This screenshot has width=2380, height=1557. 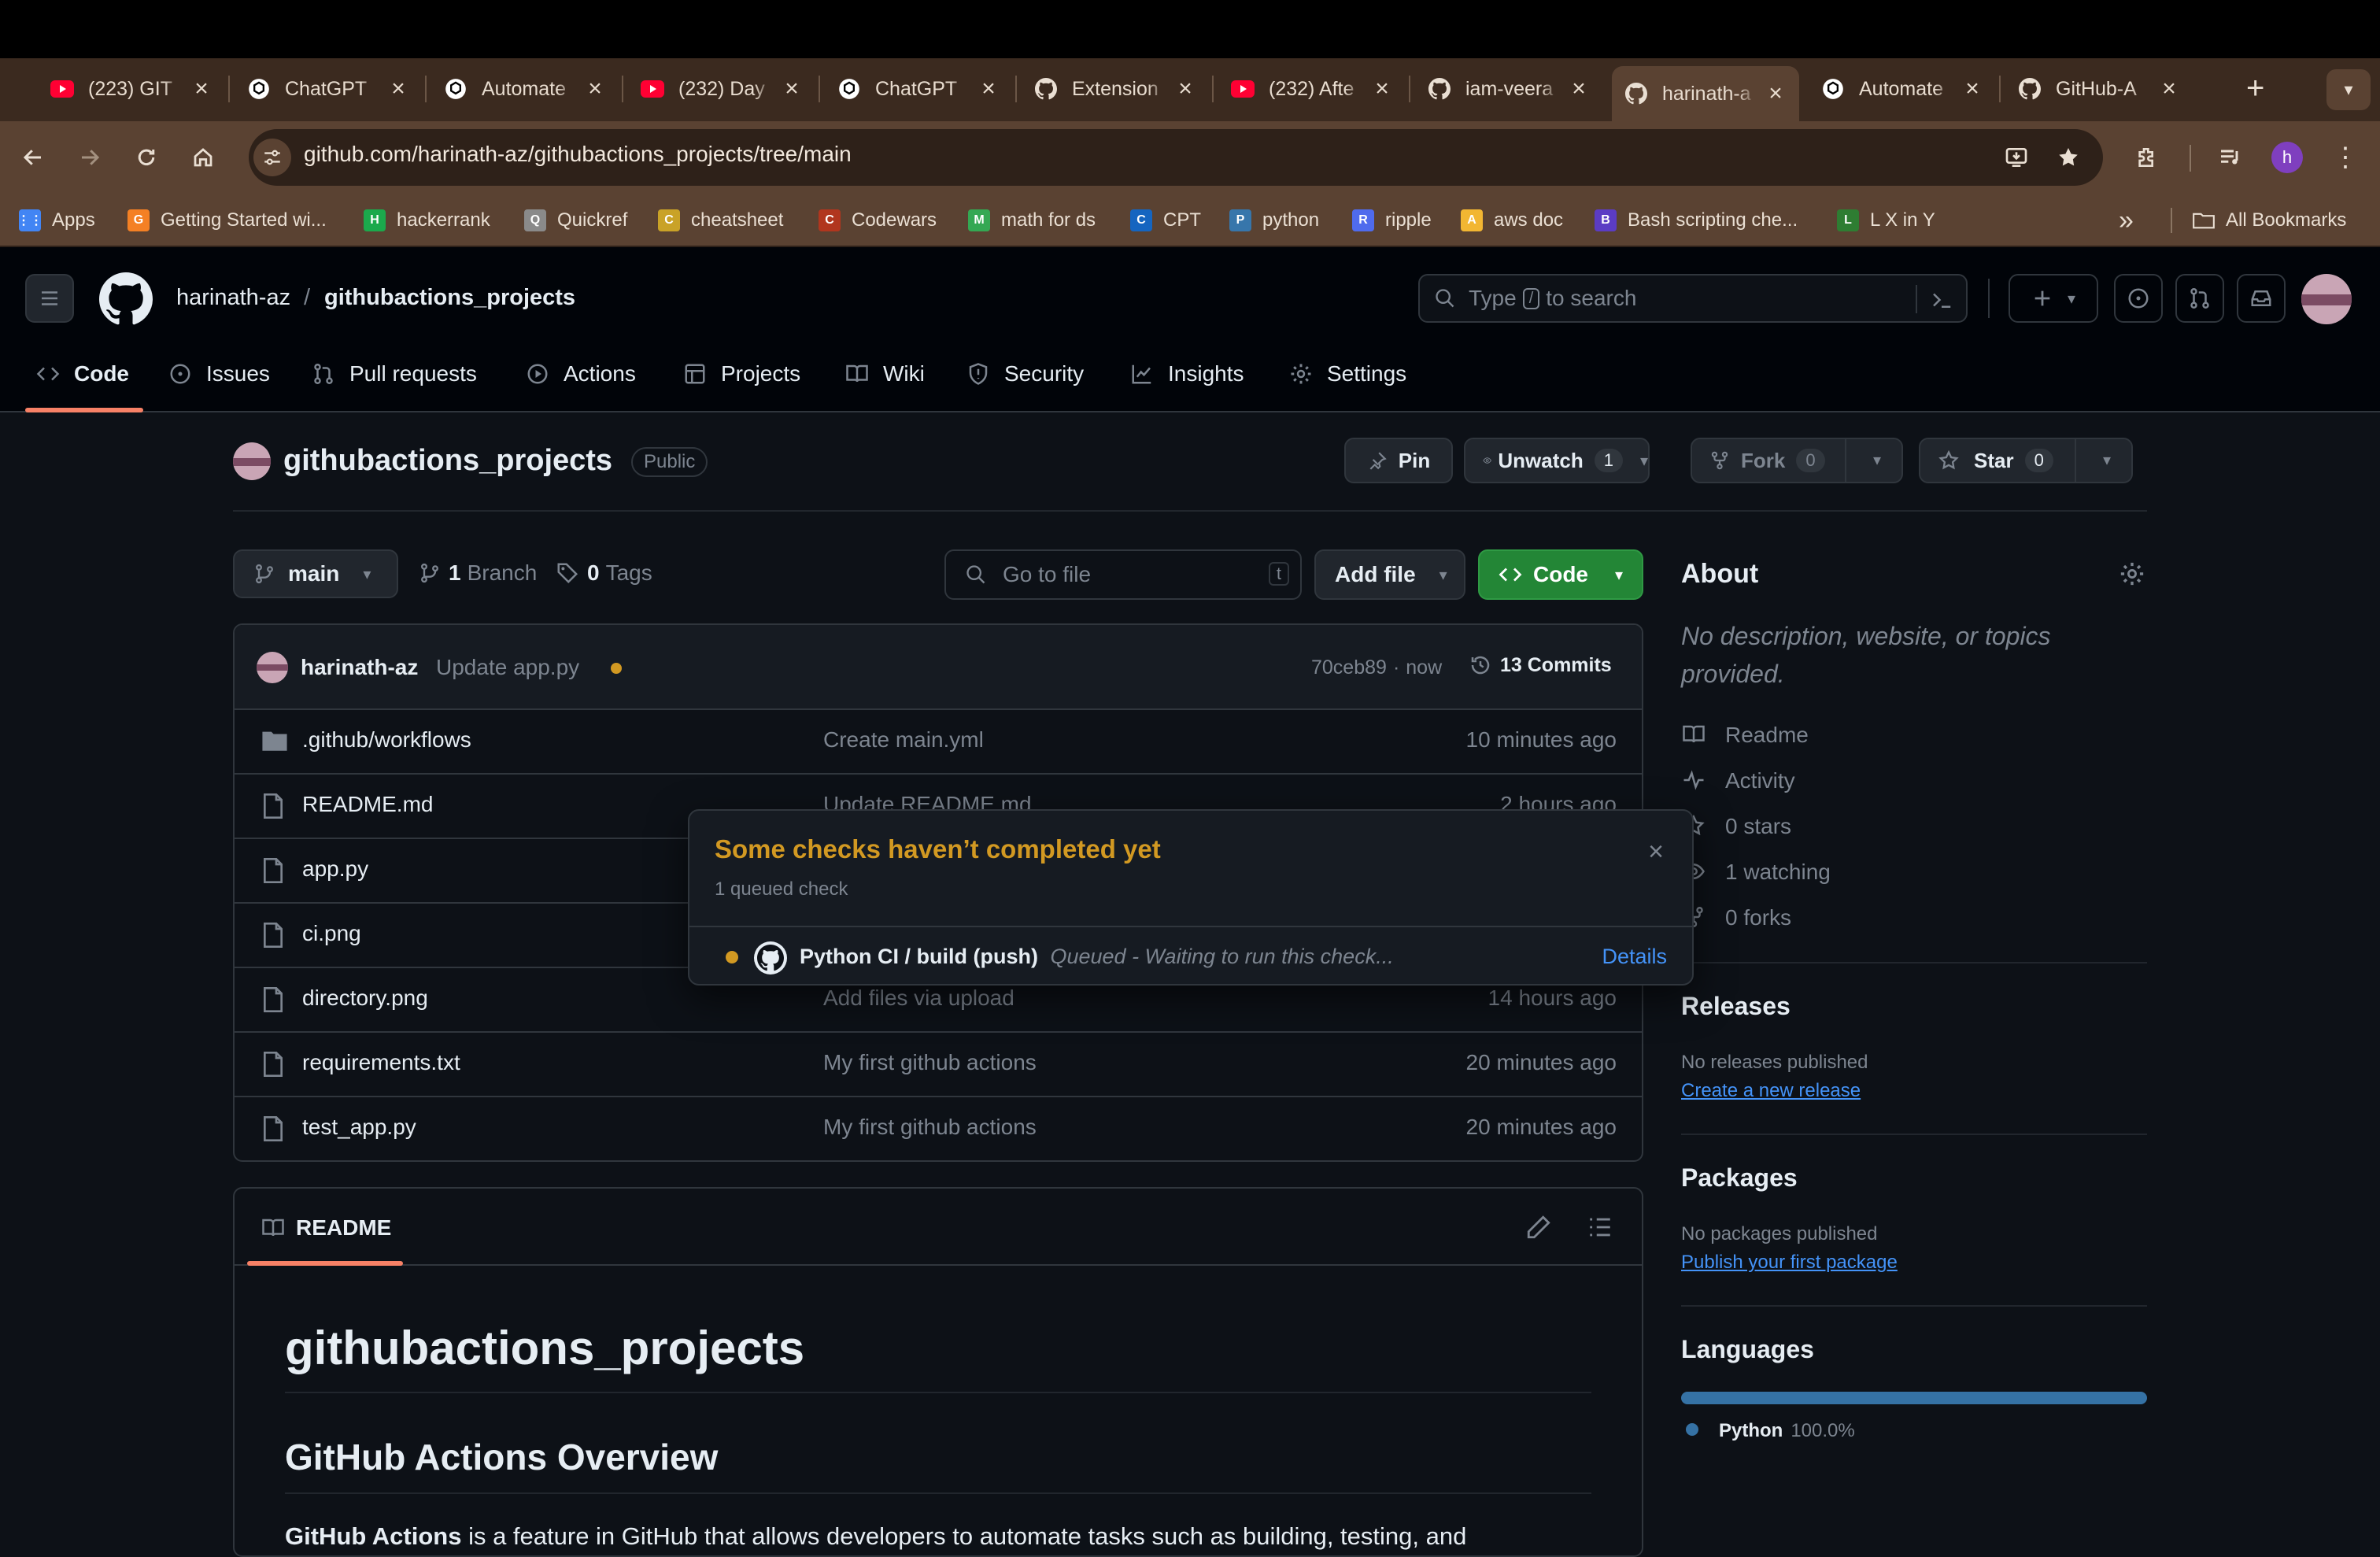 What do you see at coordinates (1540, 665) in the screenshot?
I see `commits-link: 13 Commits` at bounding box center [1540, 665].